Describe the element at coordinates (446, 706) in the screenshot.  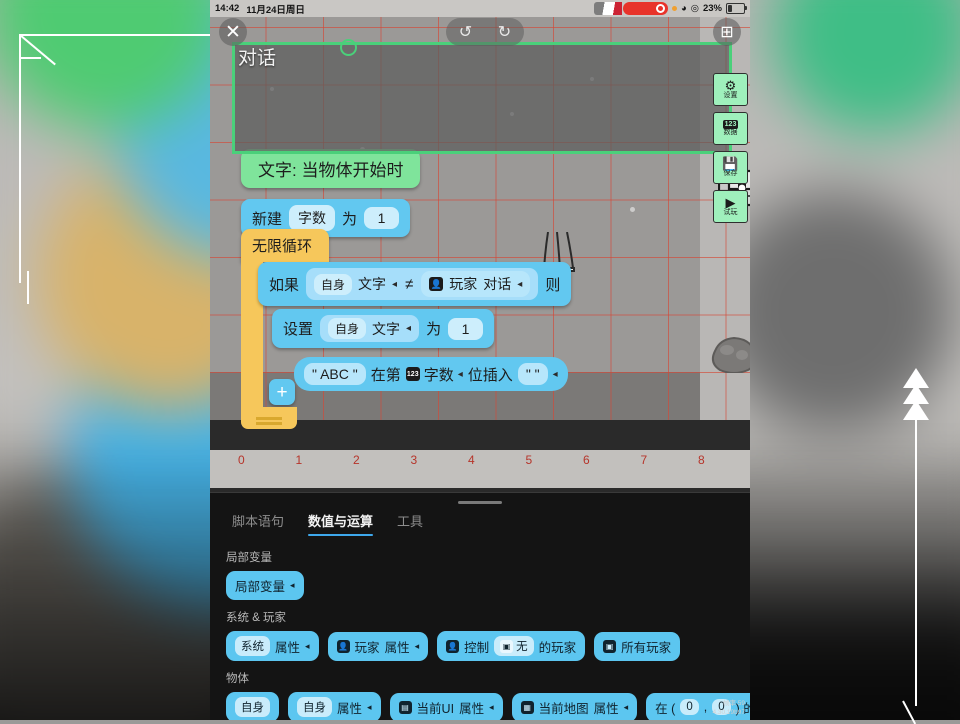
I see `palette-block: ▤ 当前UI 属性 ◂` at that location.